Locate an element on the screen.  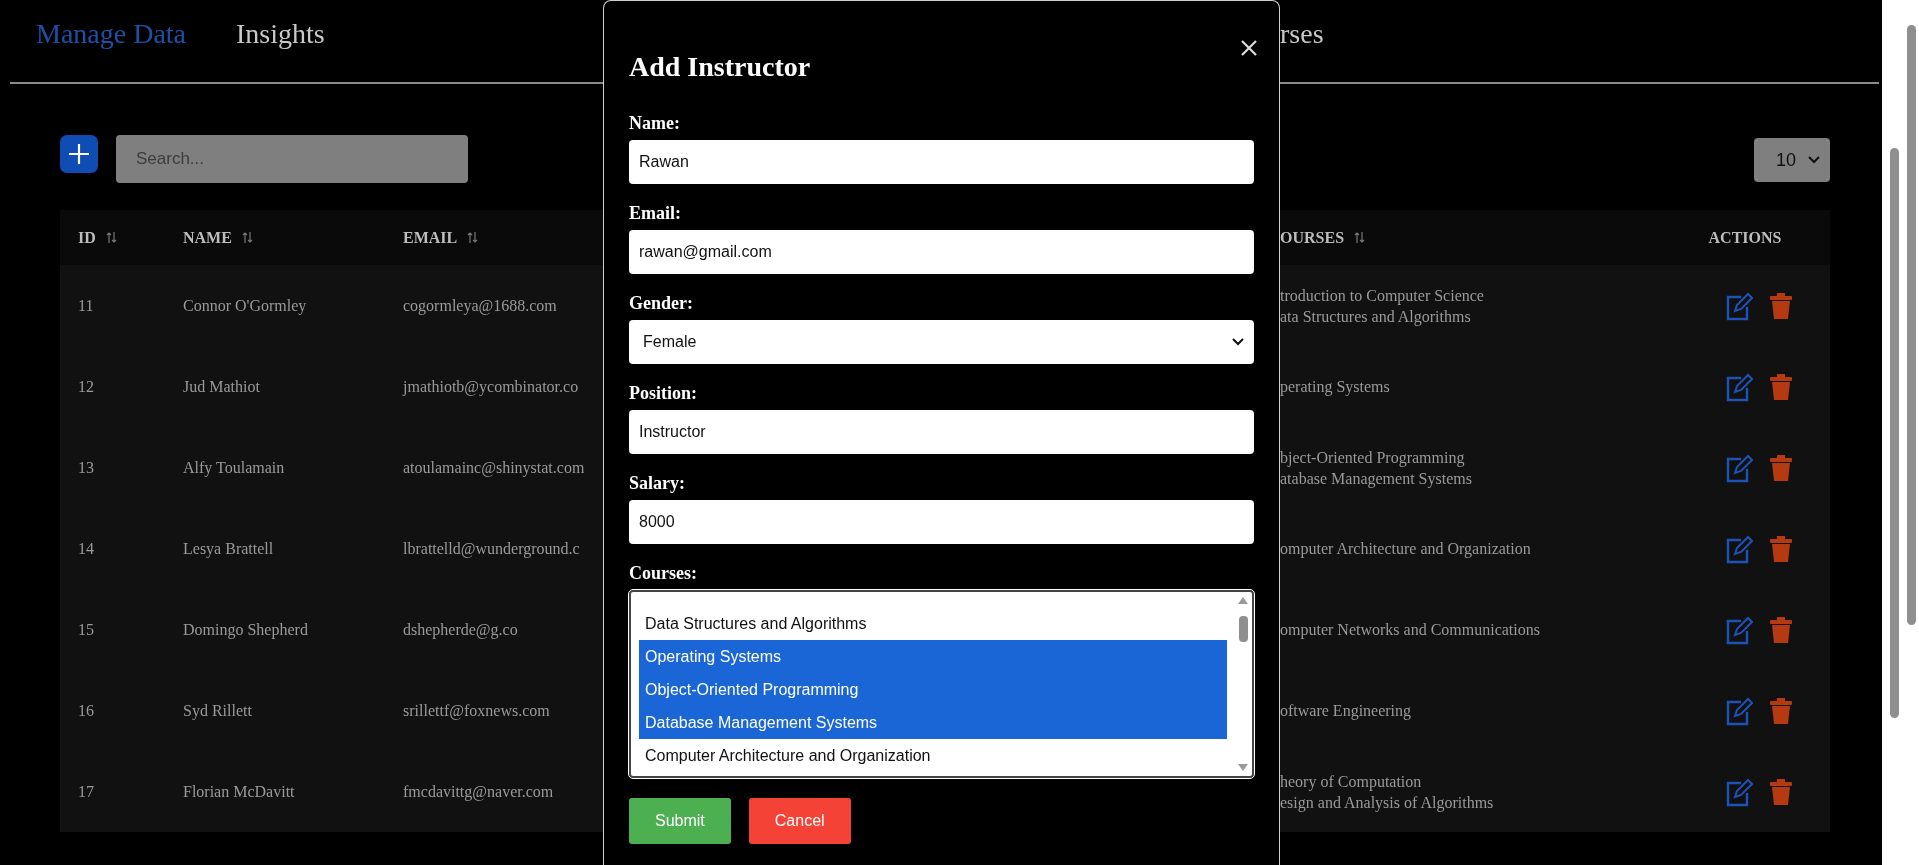
table-cell: Jud Mathiot is located at coordinates (221, 386).